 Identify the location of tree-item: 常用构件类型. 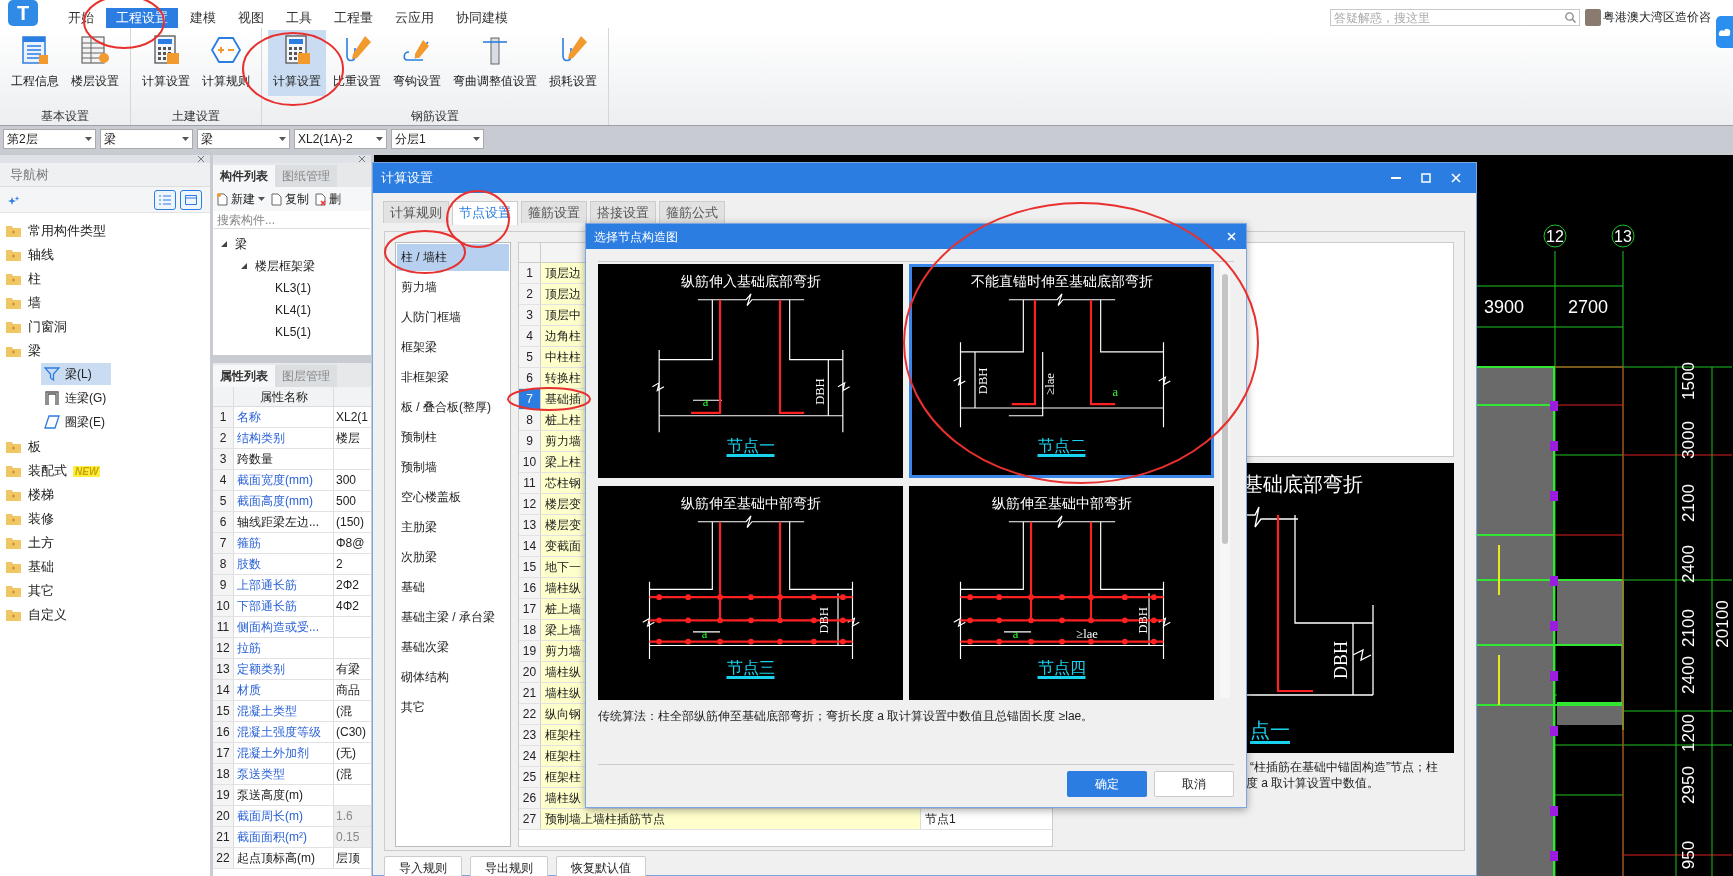
(67, 231).